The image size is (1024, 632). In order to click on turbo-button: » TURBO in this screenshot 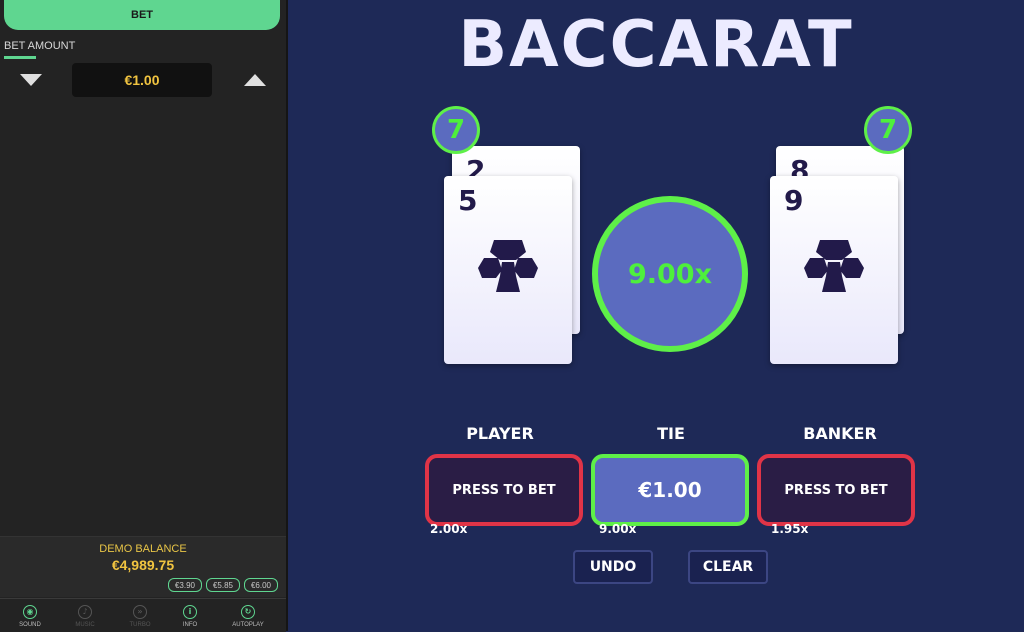, I will do `click(140, 616)`.